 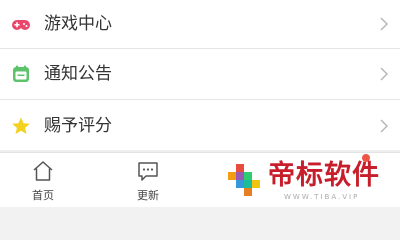 I want to click on watermark-url: WWW.TIBA.VIP, so click(x=322, y=197).